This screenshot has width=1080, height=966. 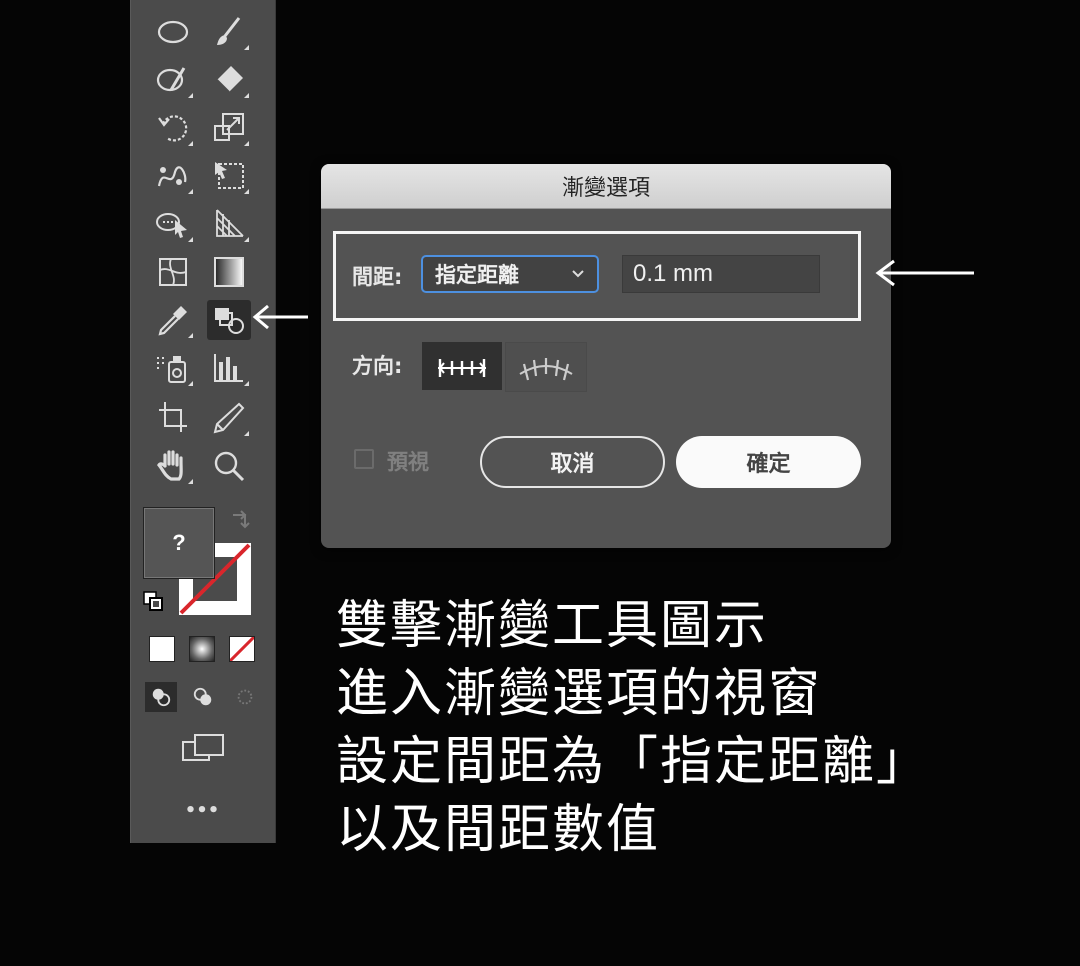 I want to click on caption-line: 設定間距為「指定距離」, so click(x=633, y=762).